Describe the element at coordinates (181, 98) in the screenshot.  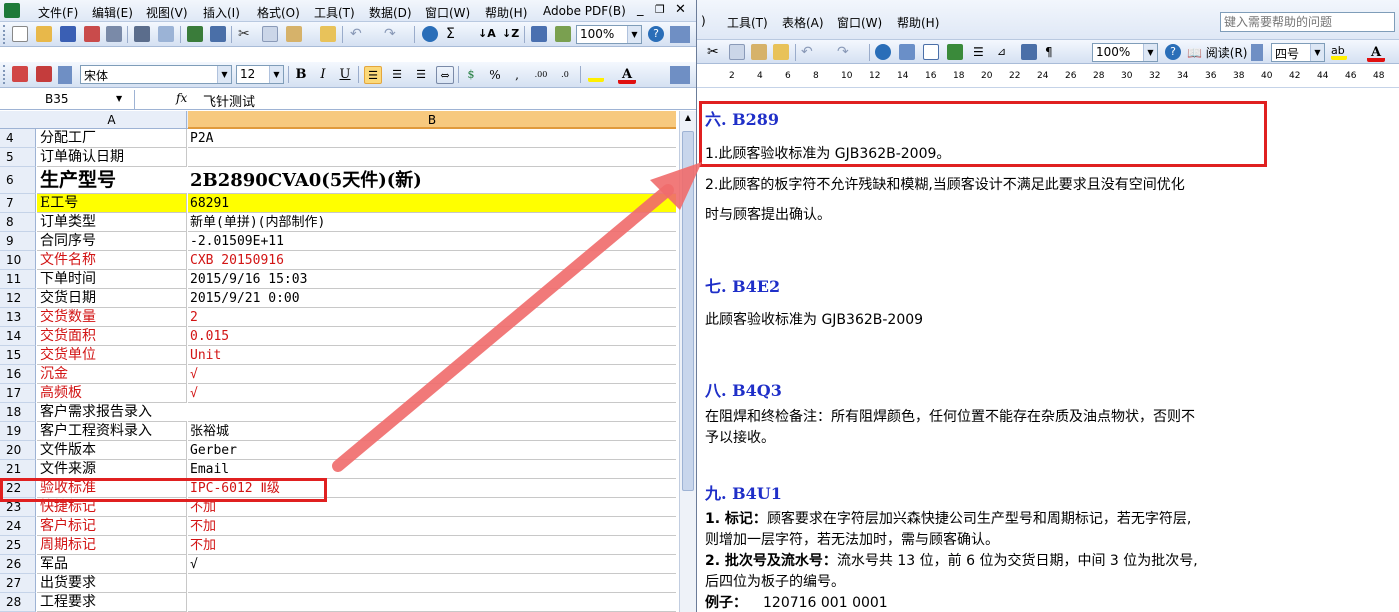
I see `fx-icon: fx` at that location.